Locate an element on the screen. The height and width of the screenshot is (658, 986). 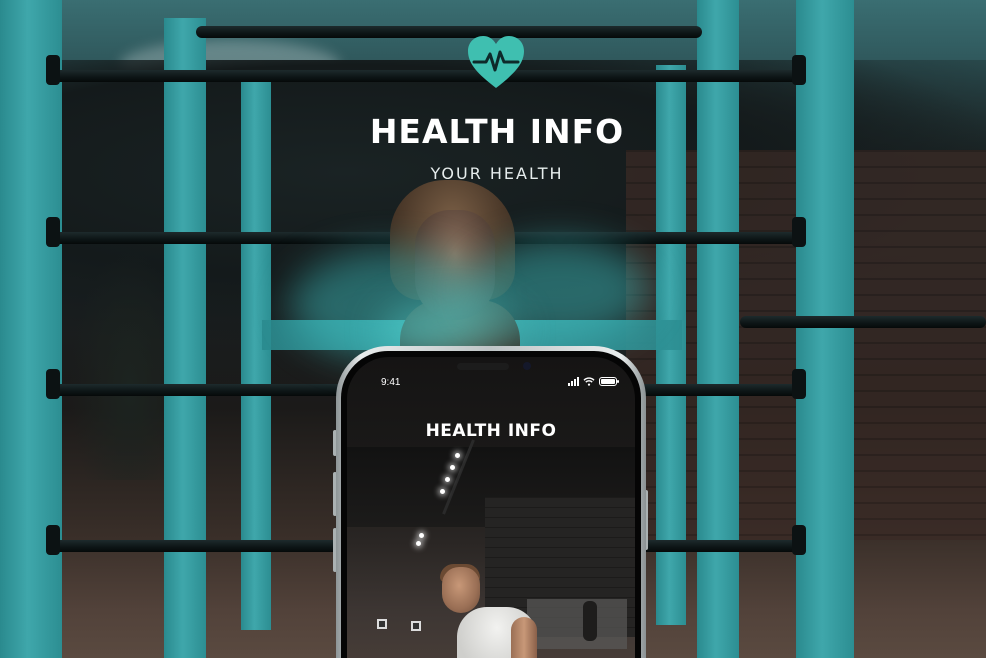
heart-pulse-icon is located at coordinates (496, 62).